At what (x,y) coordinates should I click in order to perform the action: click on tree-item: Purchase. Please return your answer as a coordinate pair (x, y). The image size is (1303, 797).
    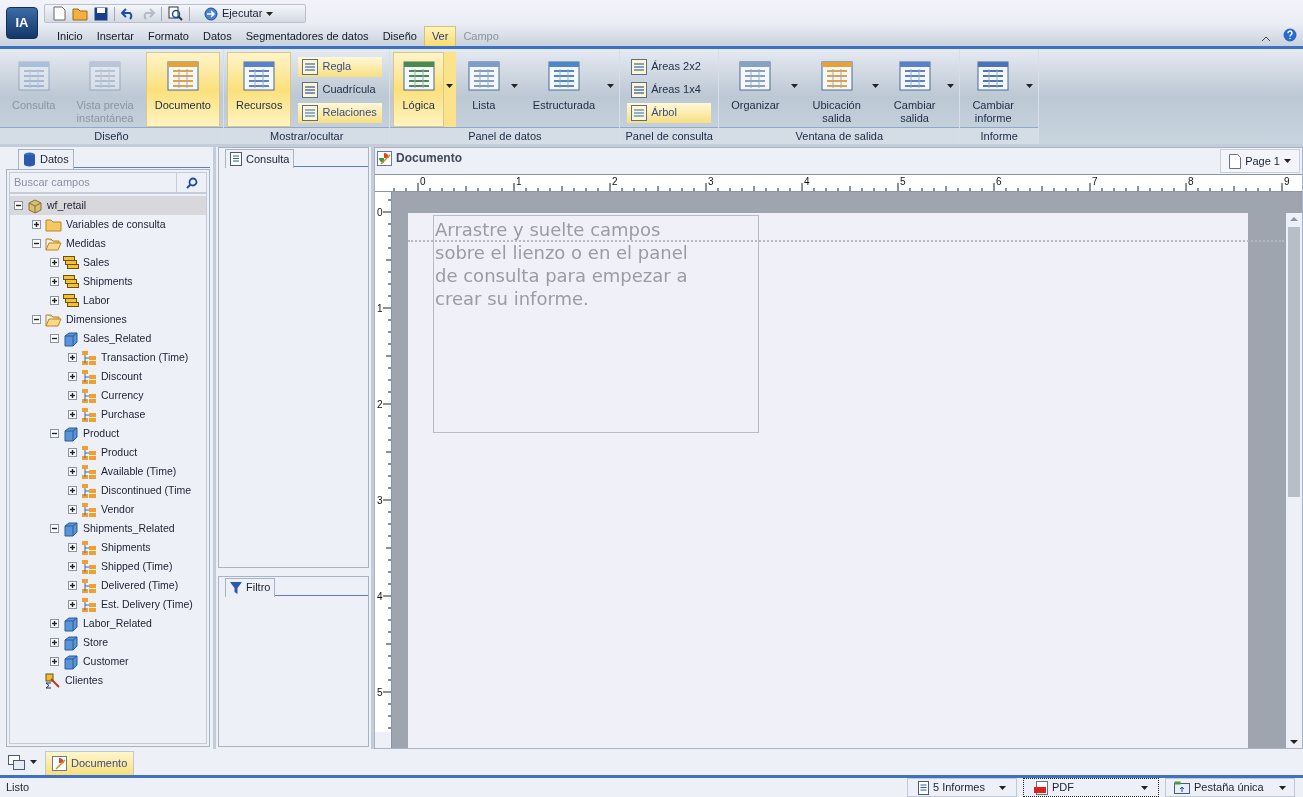
    Looking at the image, I should click on (108, 414).